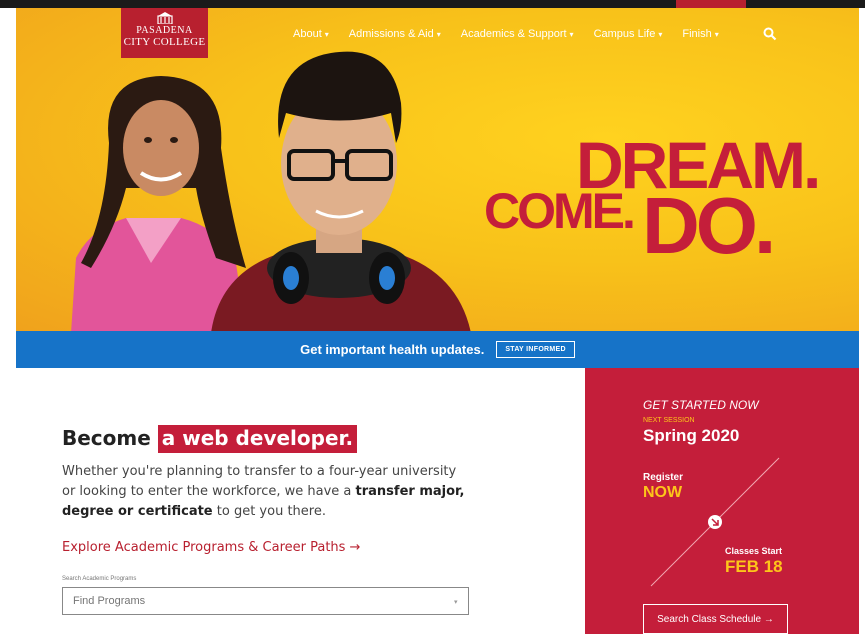 The height and width of the screenshot is (634, 865). Describe the element at coordinates (691, 435) in the screenshot. I see `session-name: Spring 2020` at that location.